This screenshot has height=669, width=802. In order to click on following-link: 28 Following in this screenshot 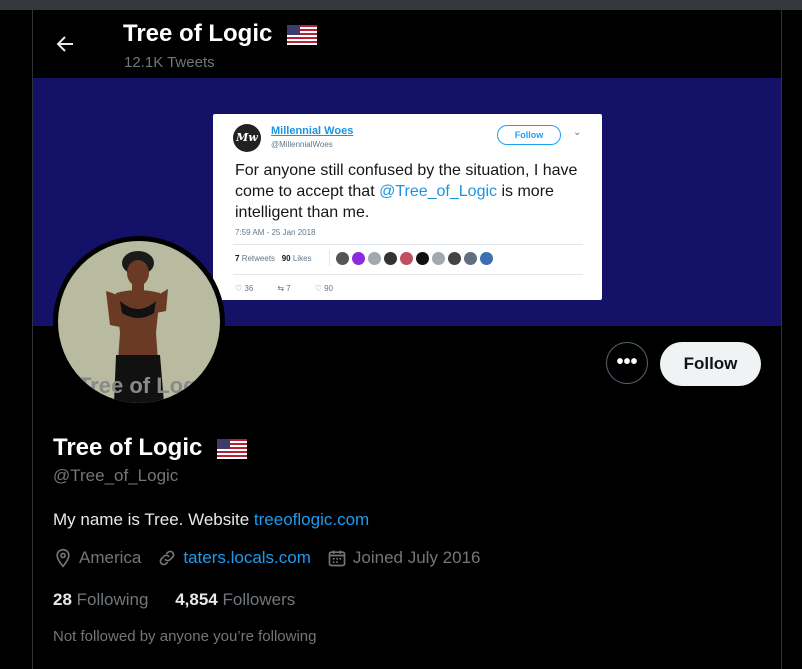, I will do `click(103, 599)`.